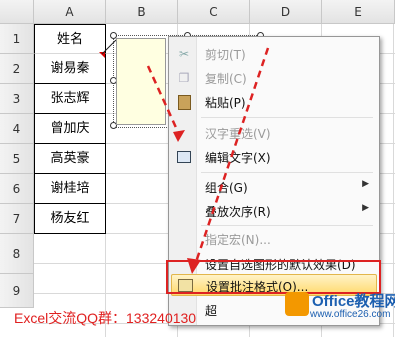 Image resolution: width=395 pixels, height=337 pixels. What do you see at coordinates (350, 314) in the screenshot?
I see `watermark-url: www.office26.com` at bounding box center [350, 314].